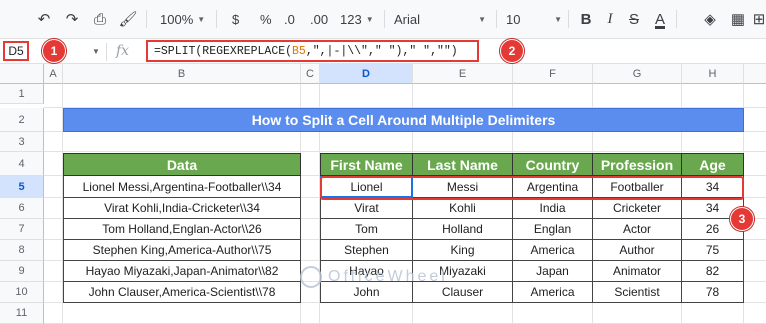  Describe the element at coordinates (44, 19) in the screenshot. I see `undo-icon: ↶` at that location.